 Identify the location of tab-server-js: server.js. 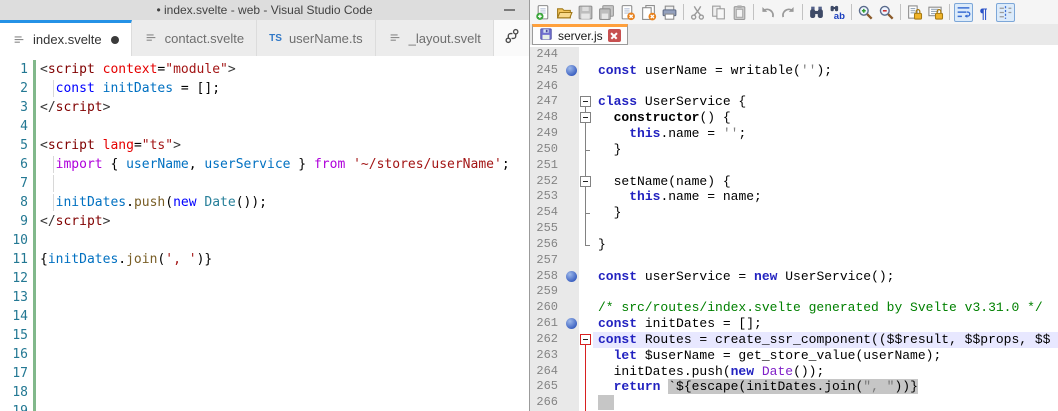
(580, 34).